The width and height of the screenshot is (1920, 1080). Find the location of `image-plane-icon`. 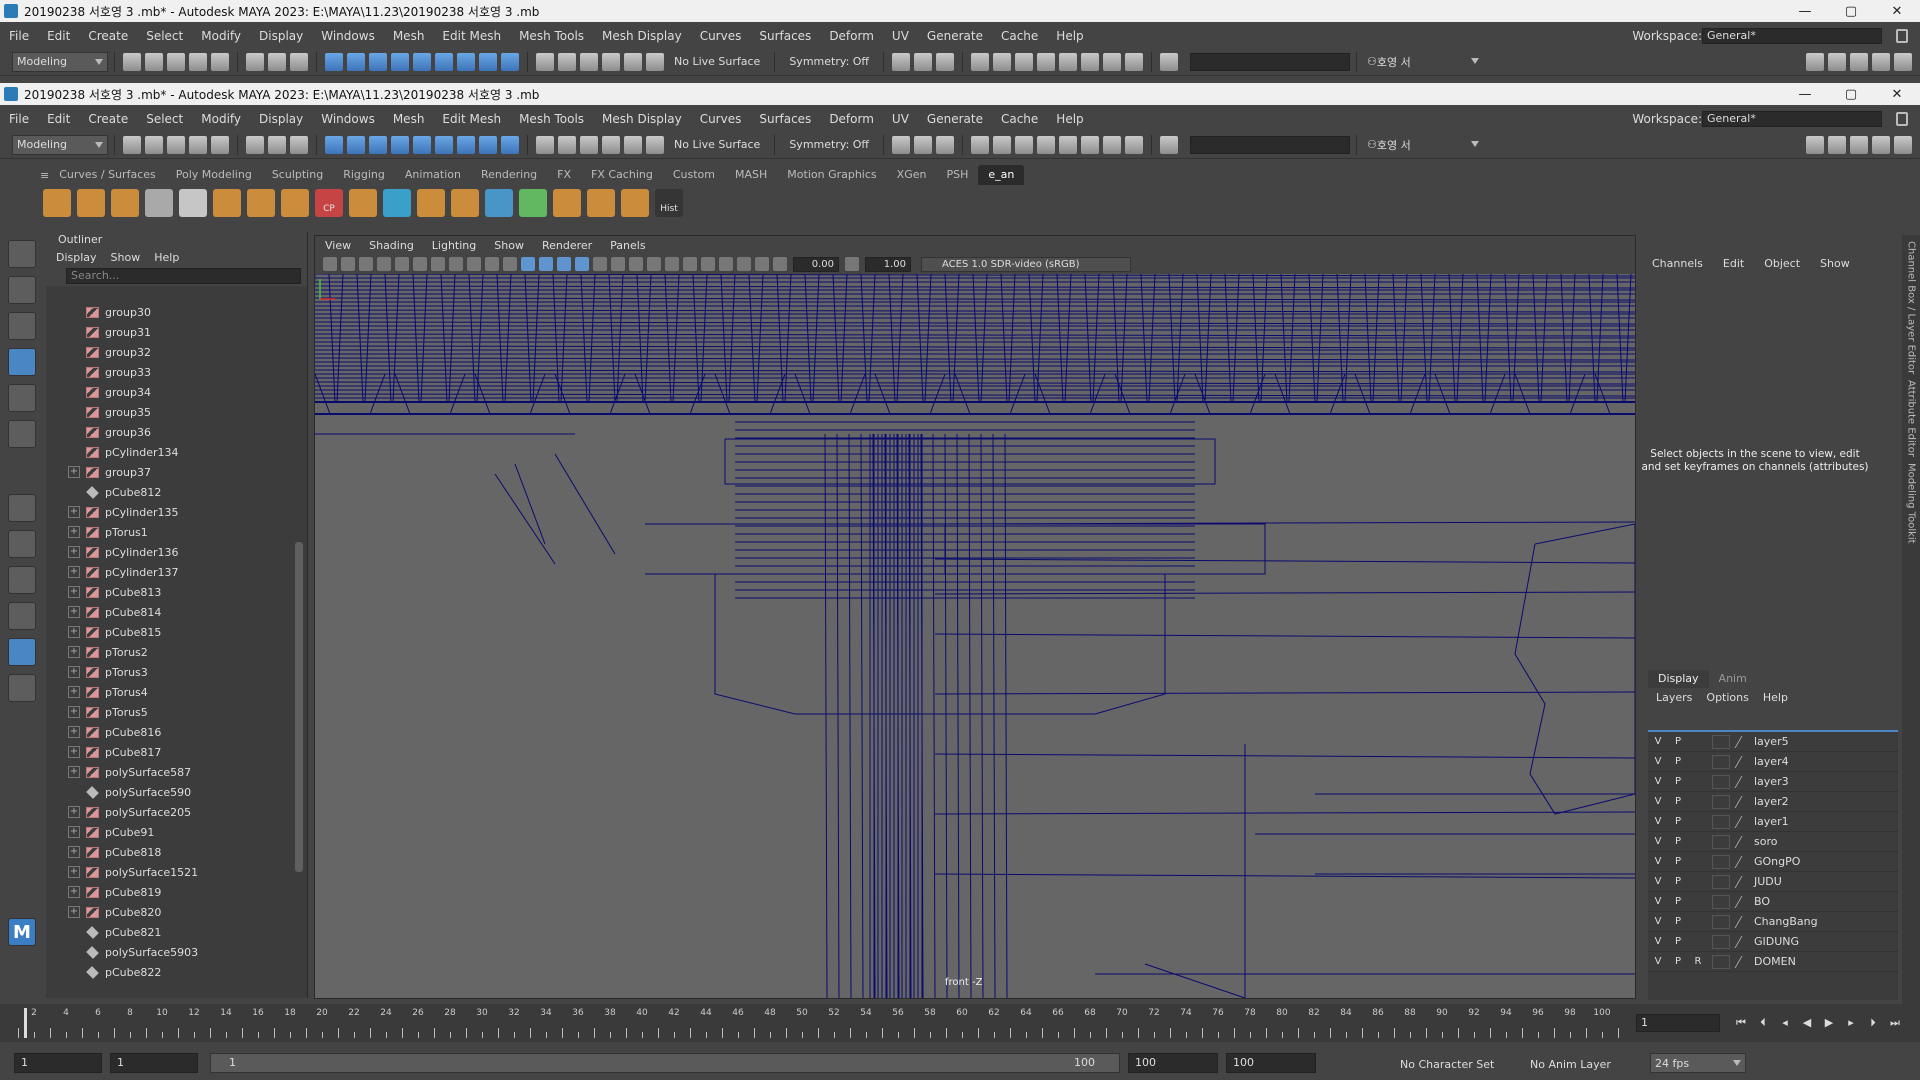

image-plane-icon is located at coordinates (384, 264).